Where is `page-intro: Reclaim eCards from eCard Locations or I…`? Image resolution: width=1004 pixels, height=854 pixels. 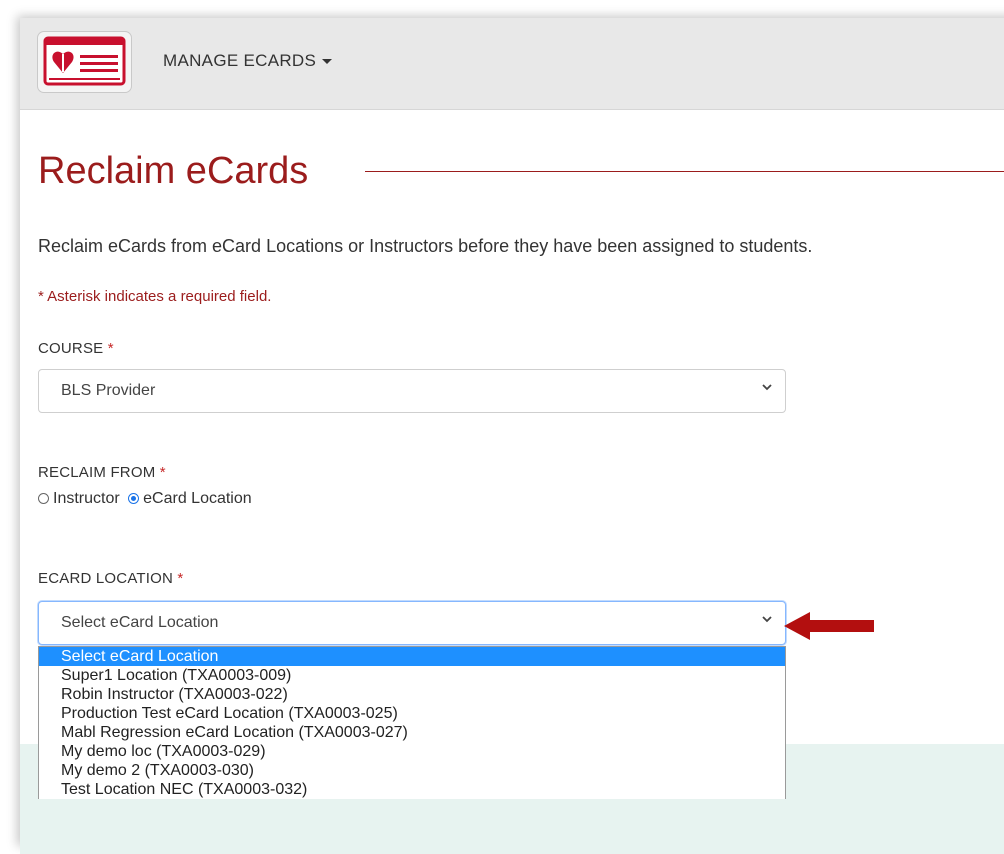 page-intro: Reclaim eCards from eCard Locations or I… is located at coordinates (425, 246).